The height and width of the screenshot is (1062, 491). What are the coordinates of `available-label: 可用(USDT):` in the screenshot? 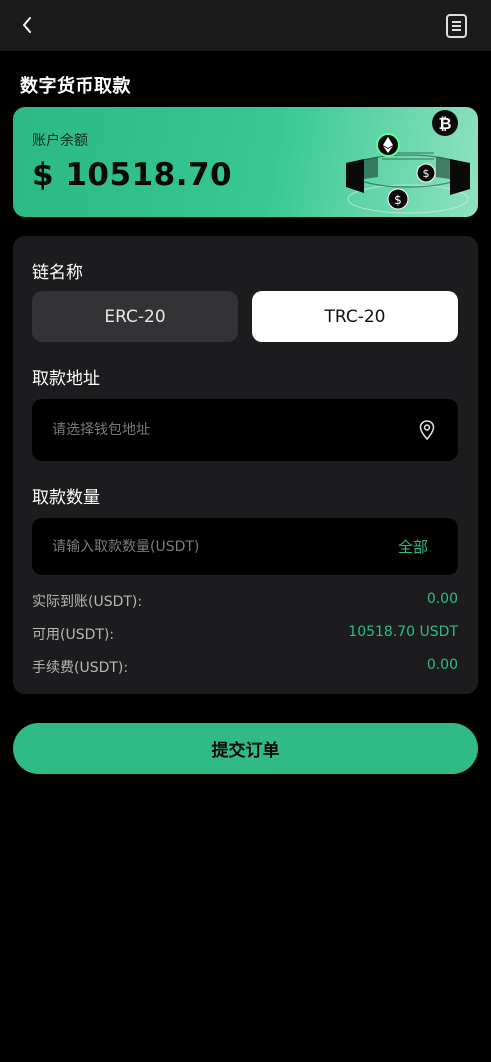 It's located at (73, 635).